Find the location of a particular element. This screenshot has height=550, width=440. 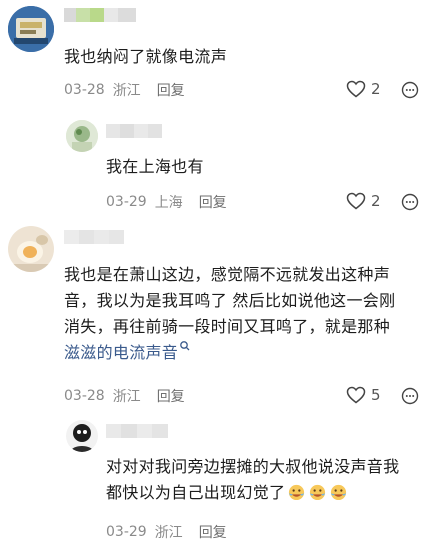

search-link: 滋滋的电流声音 is located at coordinates (121, 352).